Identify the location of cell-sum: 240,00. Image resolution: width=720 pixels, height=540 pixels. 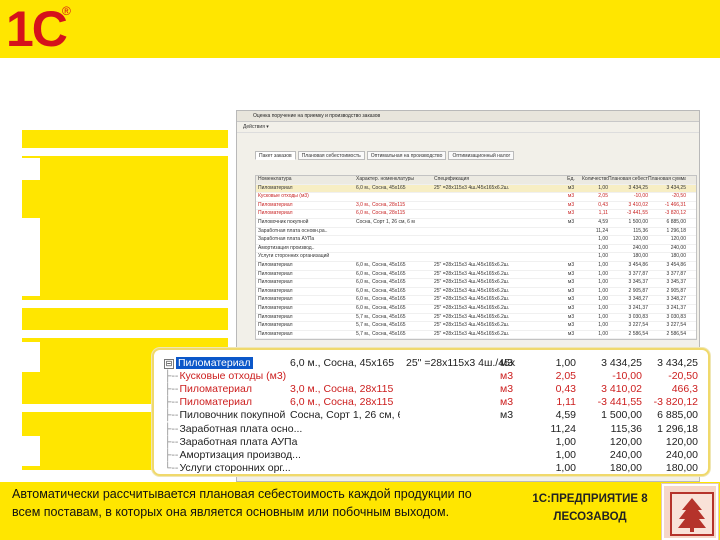
(678, 247).